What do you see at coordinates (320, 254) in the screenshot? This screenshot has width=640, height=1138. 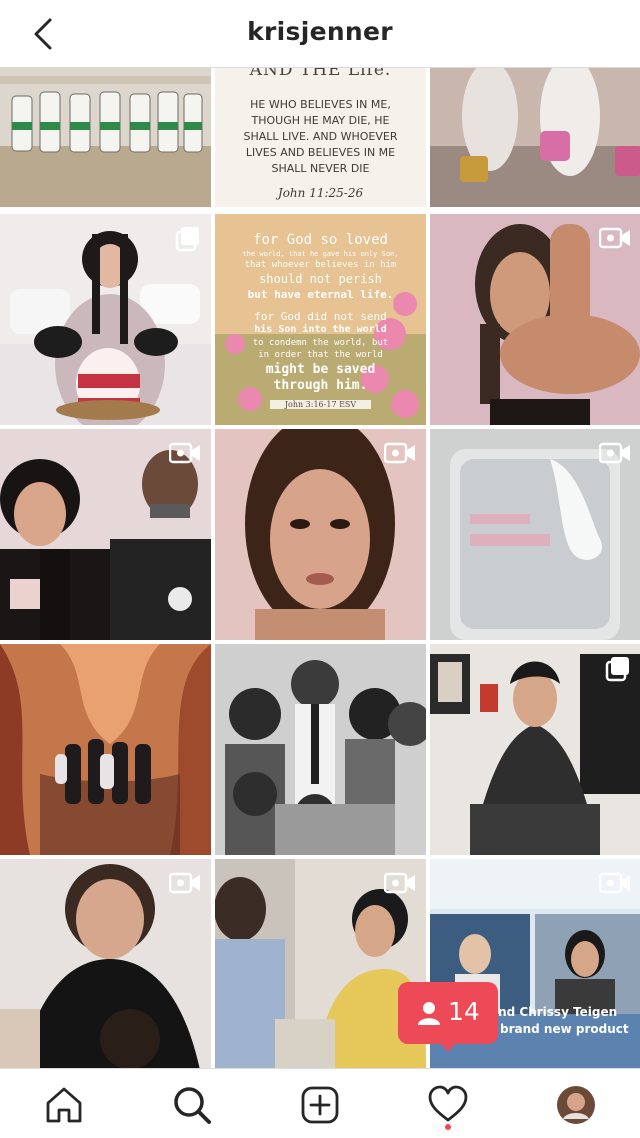 I see `post-text: the world, that he gave his only Son,` at bounding box center [320, 254].